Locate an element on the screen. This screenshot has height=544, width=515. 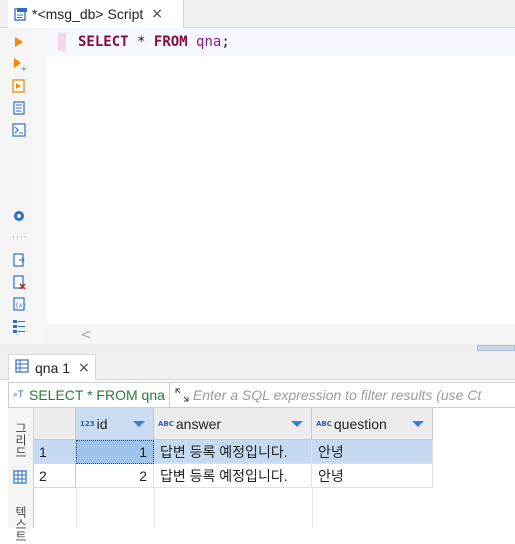
row-number-header is located at coordinates (55, 424).